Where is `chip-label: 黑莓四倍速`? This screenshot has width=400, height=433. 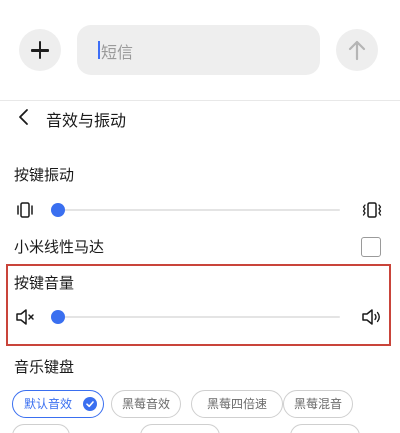 chip-label: 黑莓四倍速 is located at coordinates (236, 404).